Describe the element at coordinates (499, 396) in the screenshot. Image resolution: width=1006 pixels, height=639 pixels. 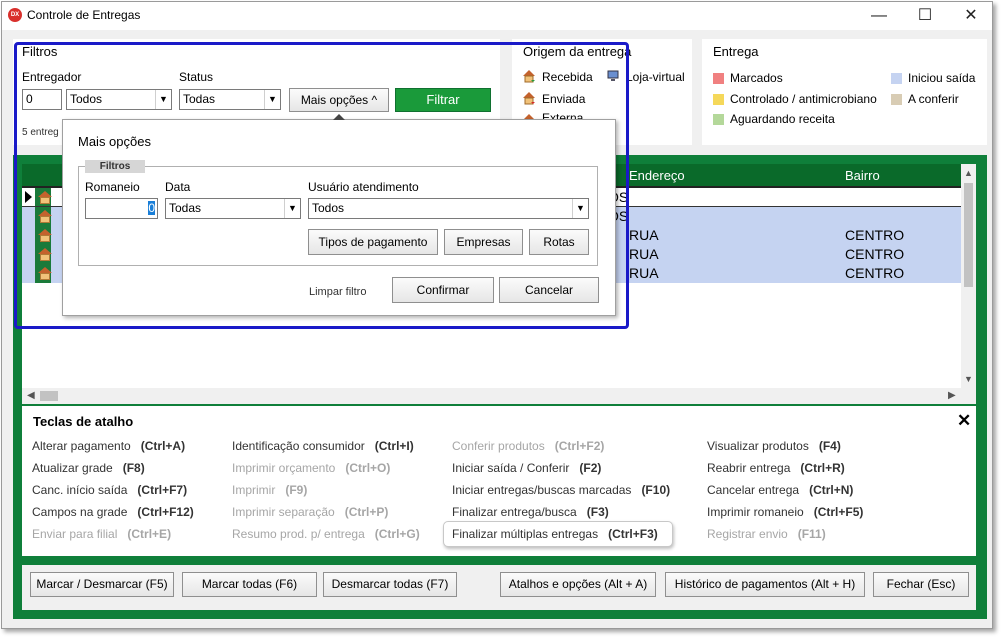
I see `horizontal-scrollbar: ◀ ▶` at that location.